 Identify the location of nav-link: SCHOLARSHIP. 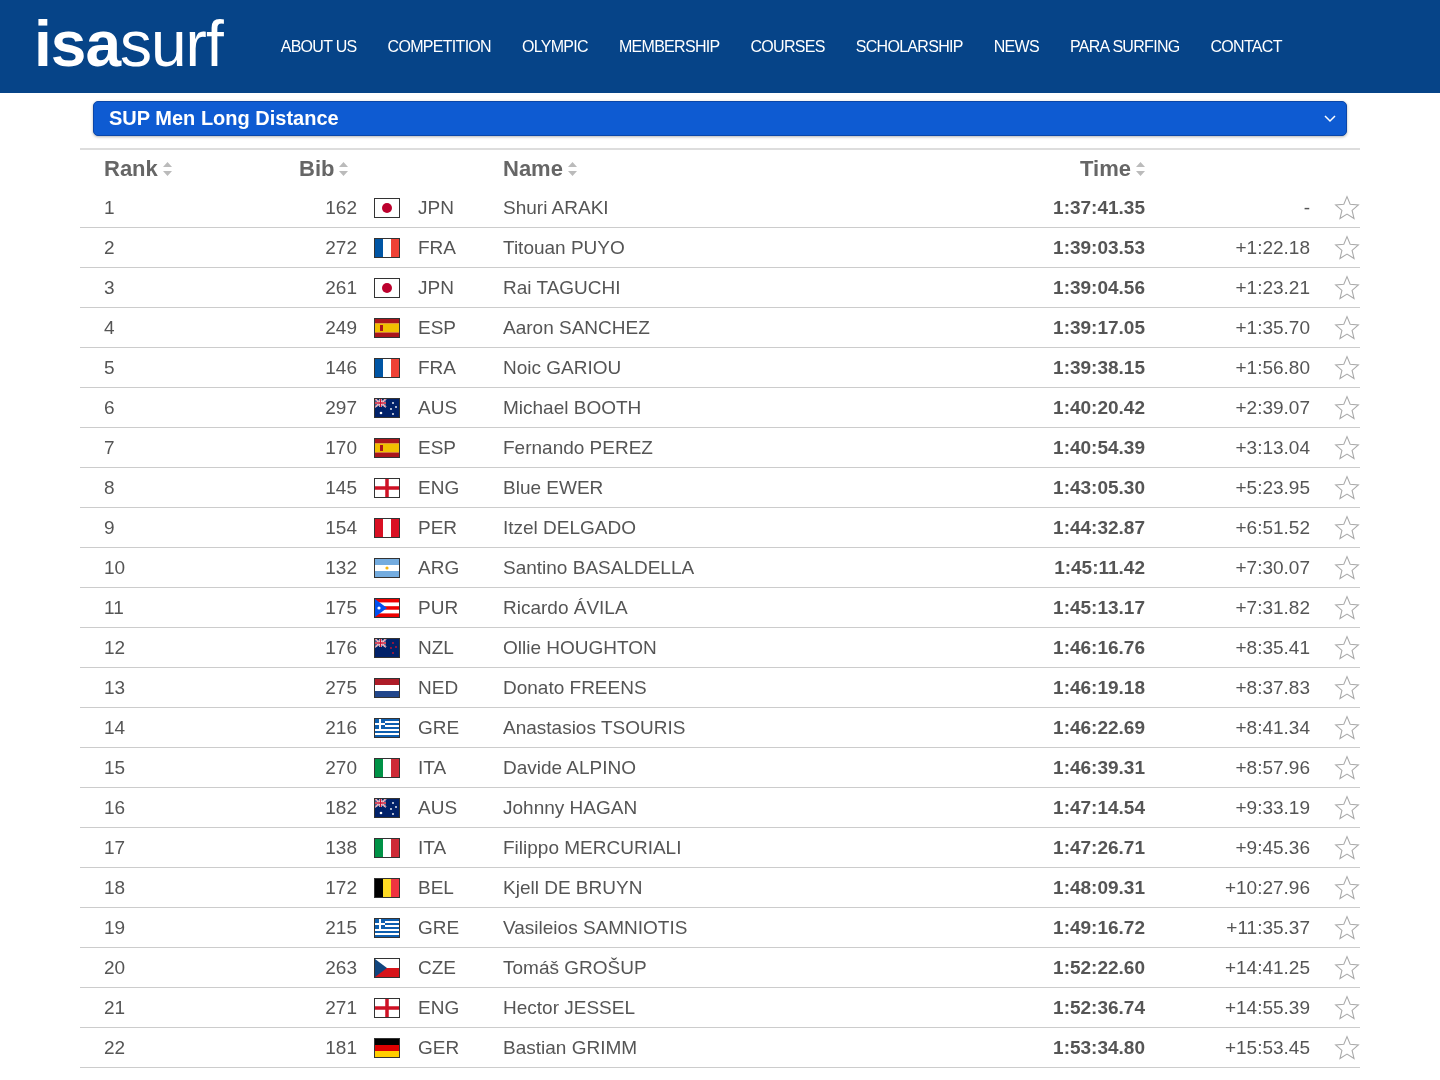
(909, 46).